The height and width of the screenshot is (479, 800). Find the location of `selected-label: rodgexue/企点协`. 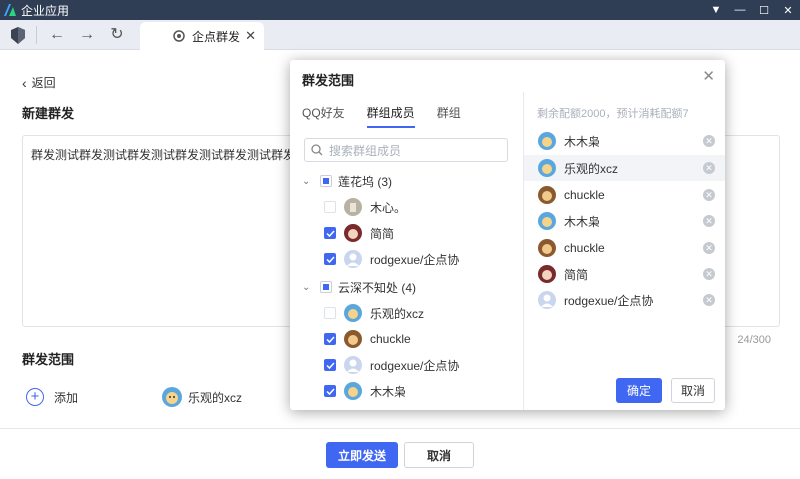

selected-label: rodgexue/企点协 is located at coordinates (609, 300).